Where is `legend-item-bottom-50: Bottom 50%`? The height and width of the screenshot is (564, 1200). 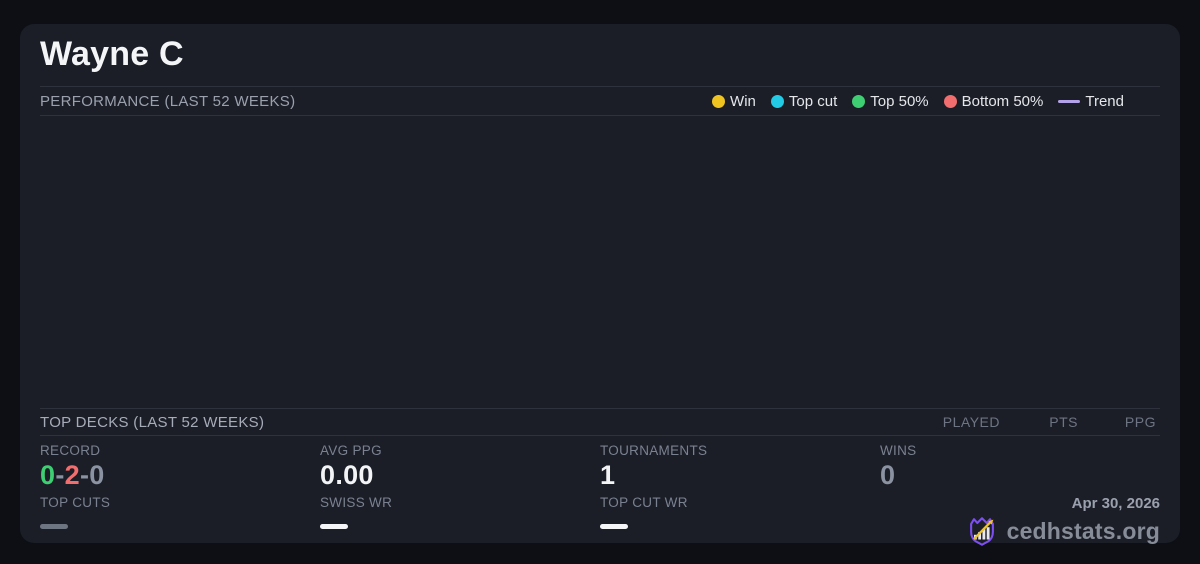
legend-item-bottom-50: Bottom 50% is located at coordinates (993, 101).